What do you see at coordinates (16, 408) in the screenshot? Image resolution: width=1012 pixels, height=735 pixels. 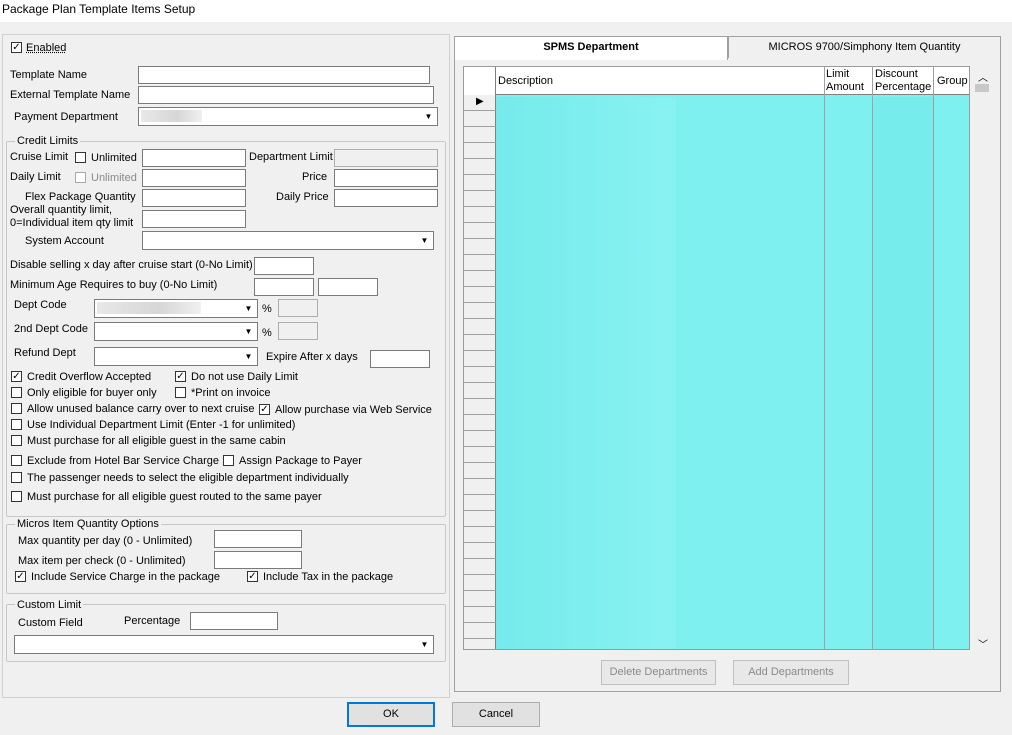 I see `allow-unused-balance-checkbox` at bounding box center [16, 408].